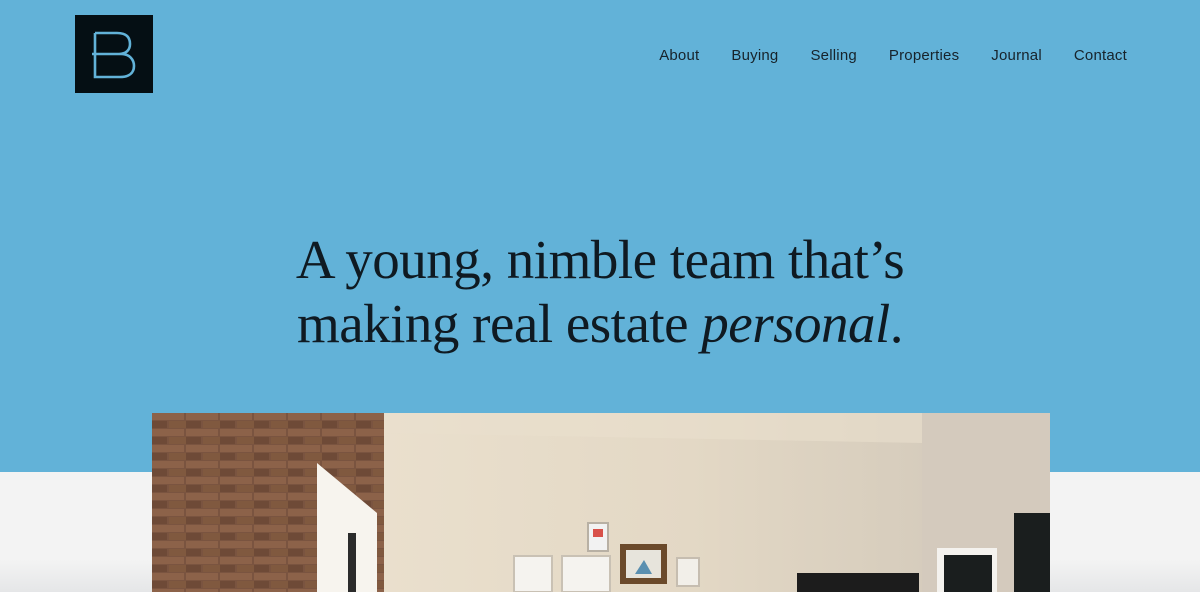  I want to click on nav-contact: Contact, so click(1100, 56).